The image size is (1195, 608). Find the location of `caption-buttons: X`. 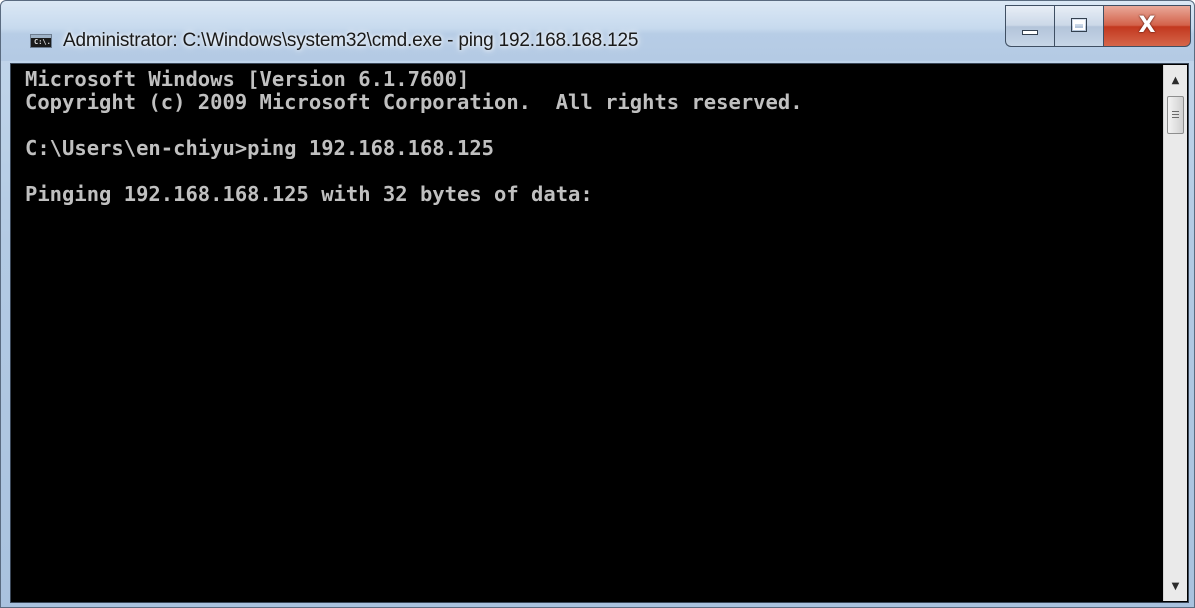

caption-buttons: X is located at coordinates (1098, 26).